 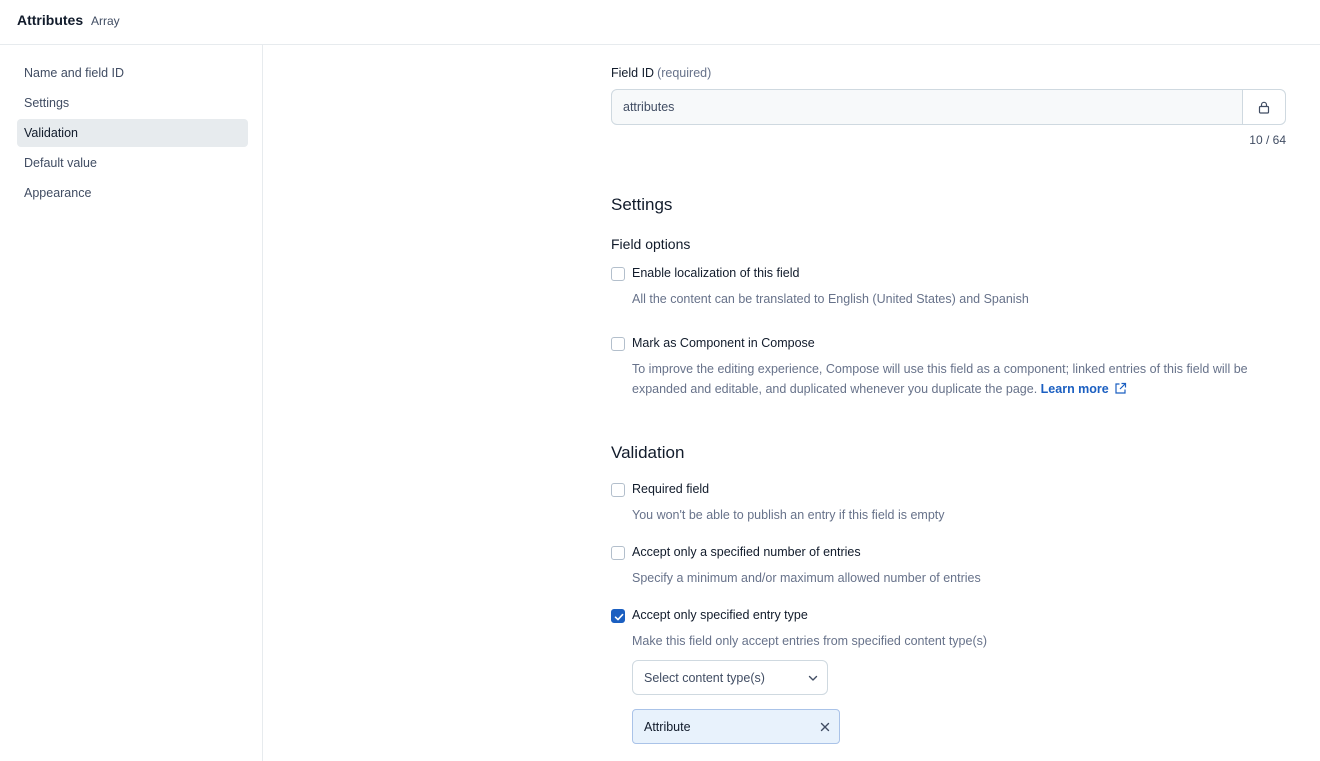 I want to click on unlock-field-id-button, so click(x=1263, y=107).